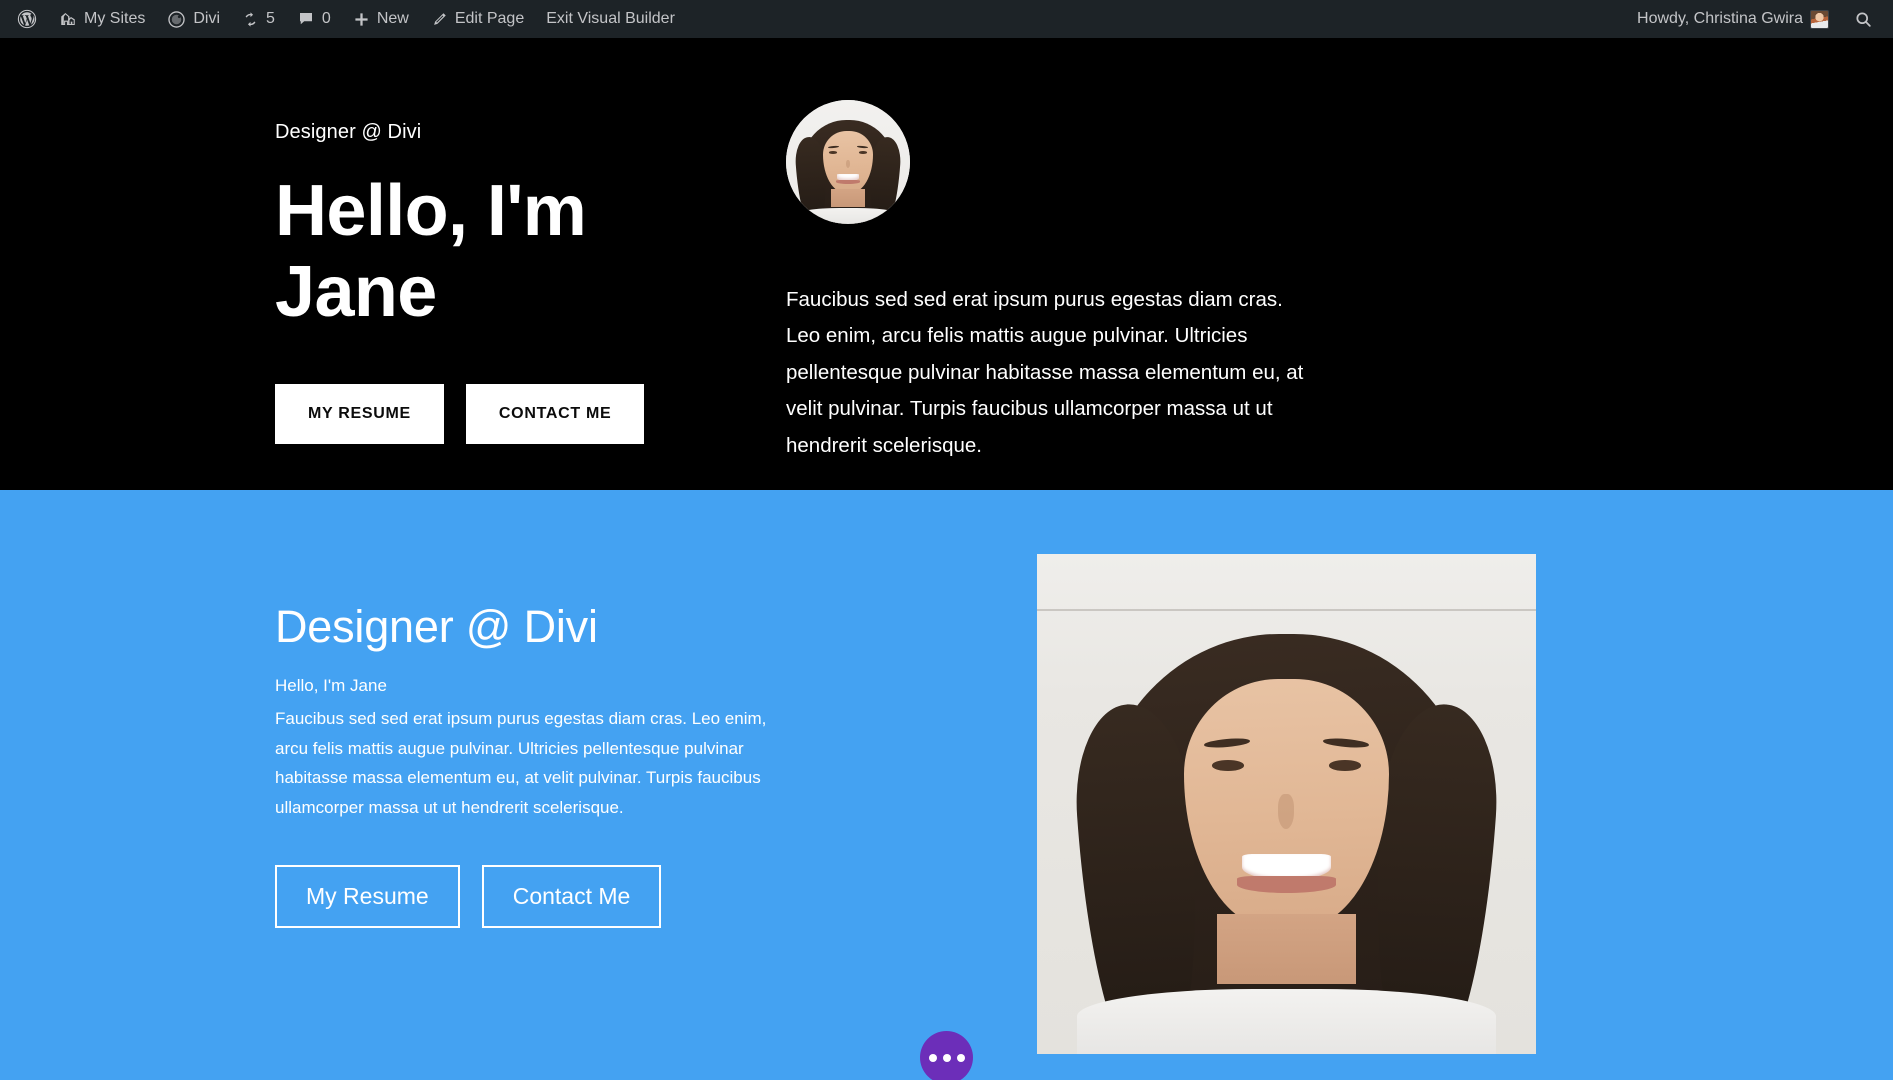 The image size is (1893, 1080). What do you see at coordinates (1863, 19) in the screenshot?
I see `search-icon` at bounding box center [1863, 19].